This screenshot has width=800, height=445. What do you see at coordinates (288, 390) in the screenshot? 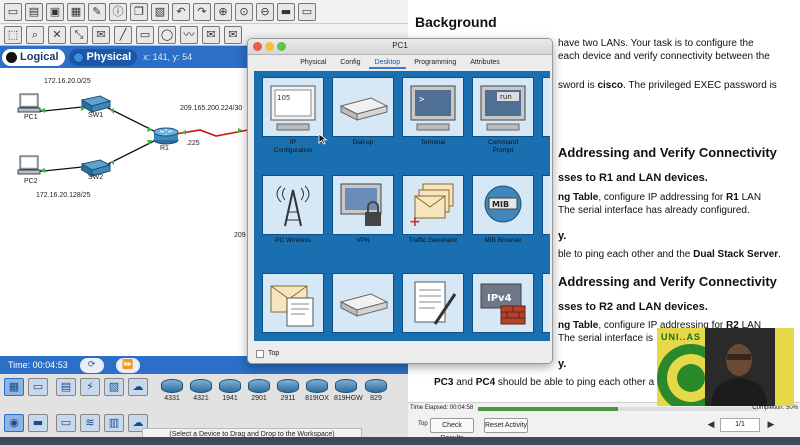
I see `router-model-2911: 2911` at bounding box center [288, 390].